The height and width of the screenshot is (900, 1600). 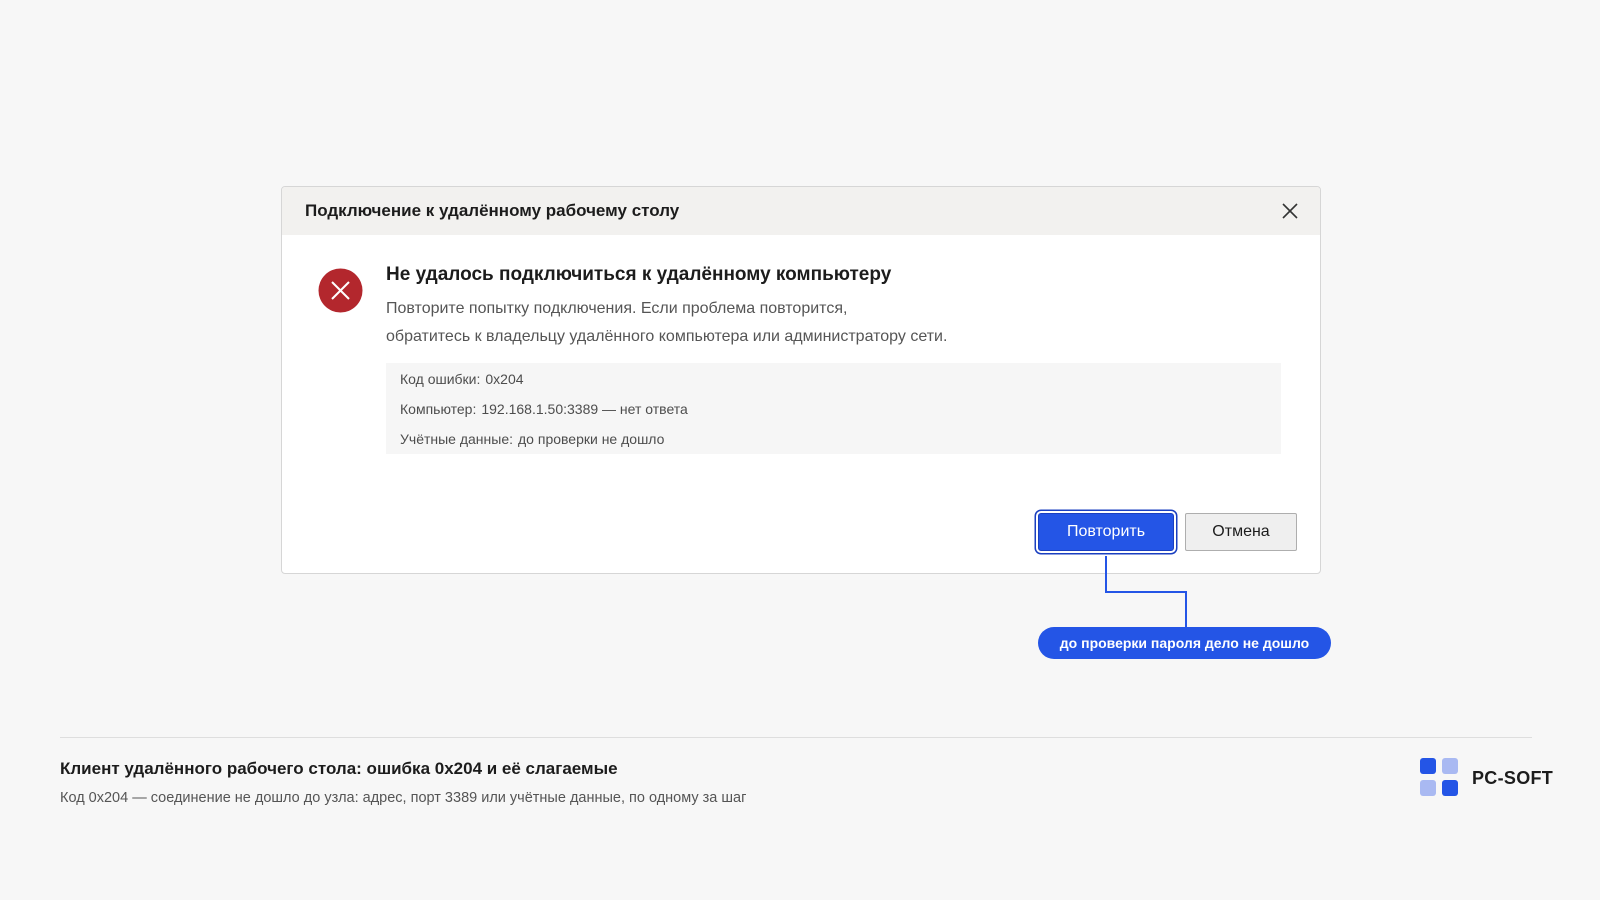 What do you see at coordinates (801, 211) in the screenshot?
I see `dialog-titlebar: Подключение к удалённому рабочему столу` at bounding box center [801, 211].